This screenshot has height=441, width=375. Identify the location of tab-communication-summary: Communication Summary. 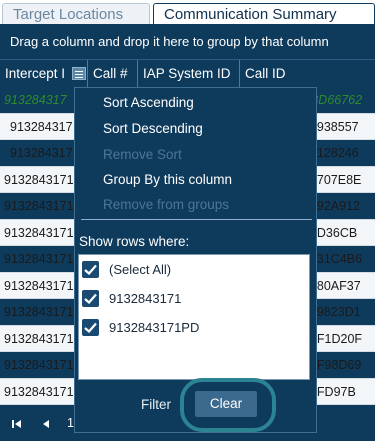
(264, 13).